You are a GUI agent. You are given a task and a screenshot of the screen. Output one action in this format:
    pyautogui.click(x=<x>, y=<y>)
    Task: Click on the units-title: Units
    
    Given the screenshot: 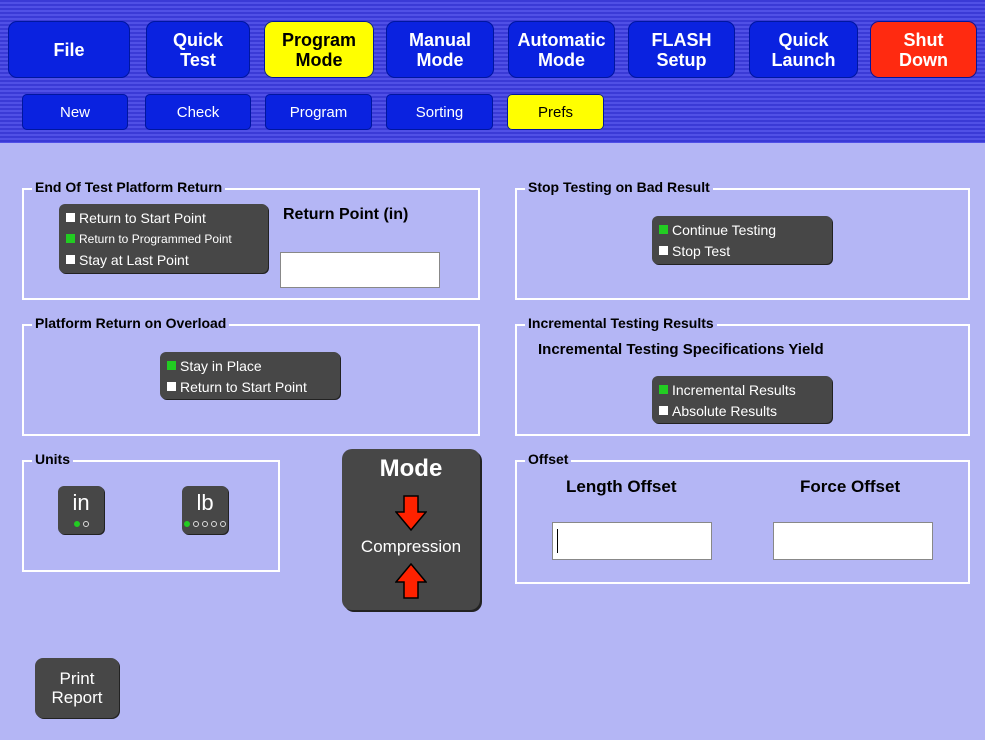 What is the action you would take?
    pyautogui.click(x=52, y=459)
    